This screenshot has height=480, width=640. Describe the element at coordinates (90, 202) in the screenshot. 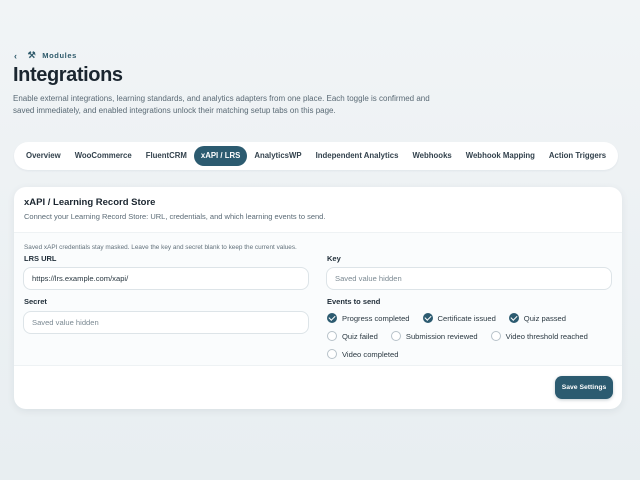

I see `card-title: xAPI / Learning Record Store` at that location.